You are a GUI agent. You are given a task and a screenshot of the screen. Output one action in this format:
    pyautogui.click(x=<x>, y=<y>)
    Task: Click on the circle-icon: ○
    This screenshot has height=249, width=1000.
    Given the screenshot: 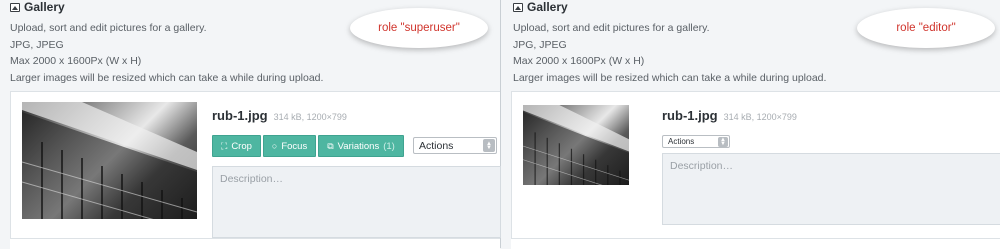 What is the action you would take?
    pyautogui.click(x=274, y=145)
    